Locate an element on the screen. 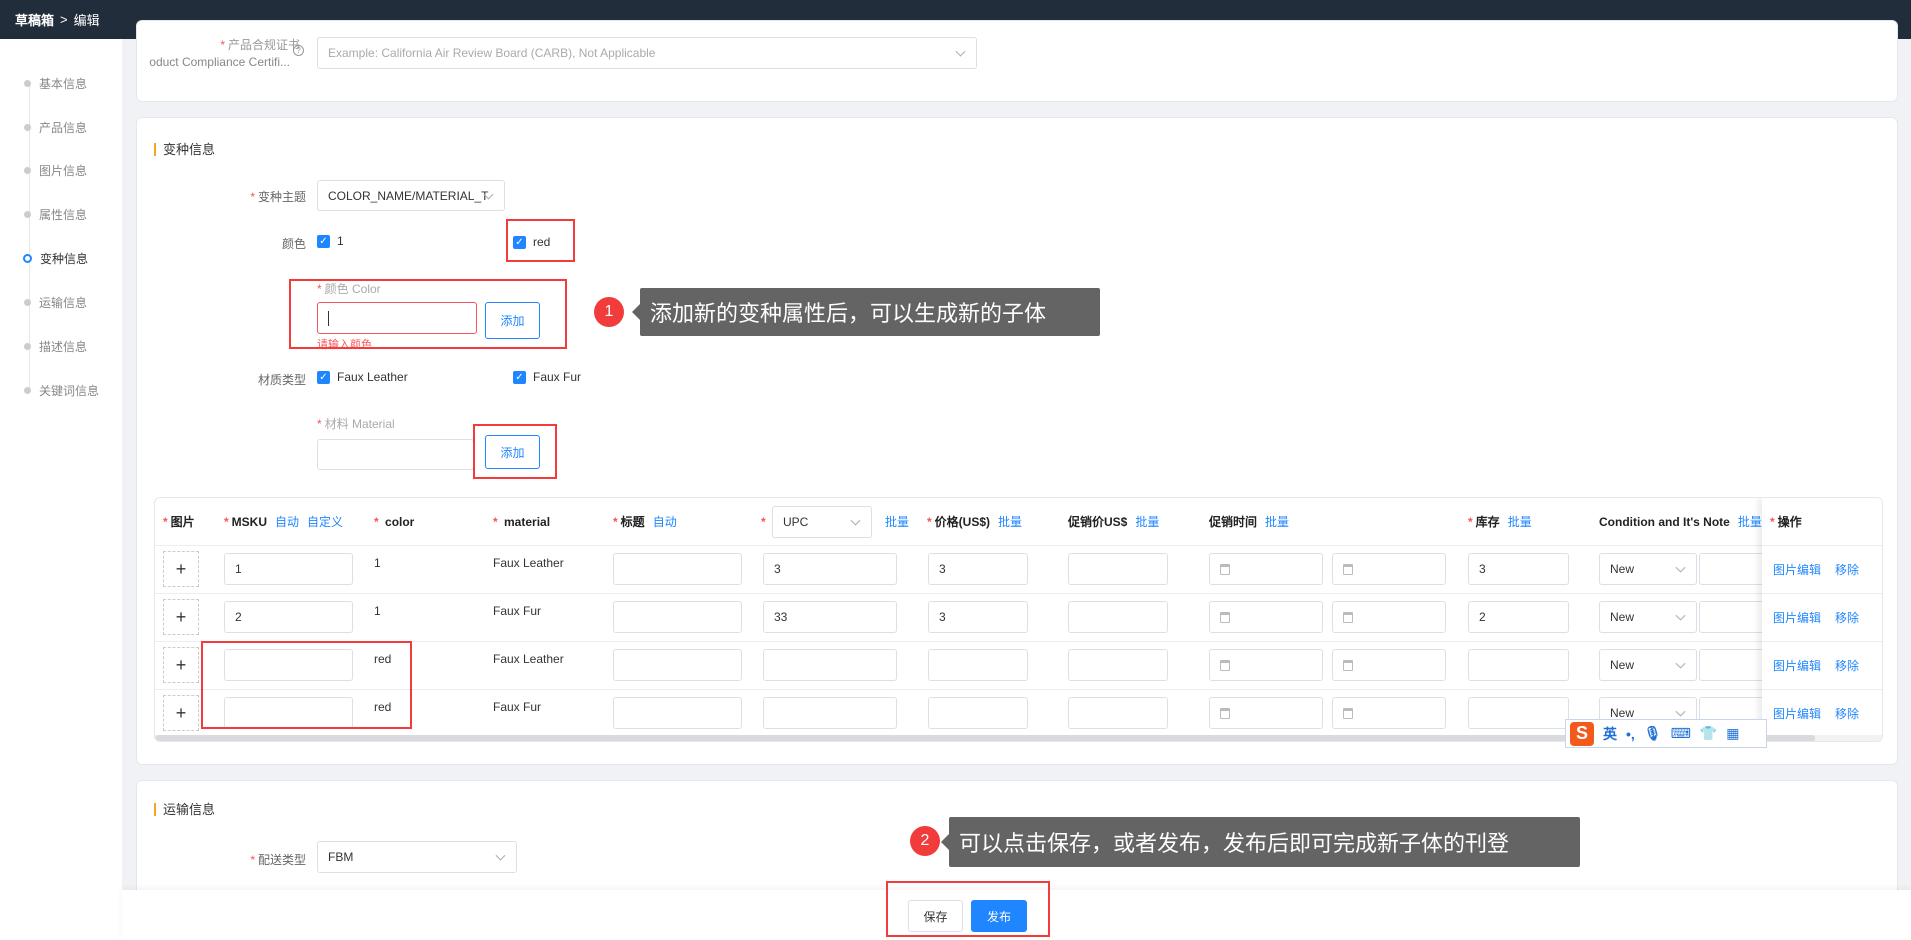  material-checkbox-faux-fur: ✓ Faux Fur is located at coordinates (547, 377).